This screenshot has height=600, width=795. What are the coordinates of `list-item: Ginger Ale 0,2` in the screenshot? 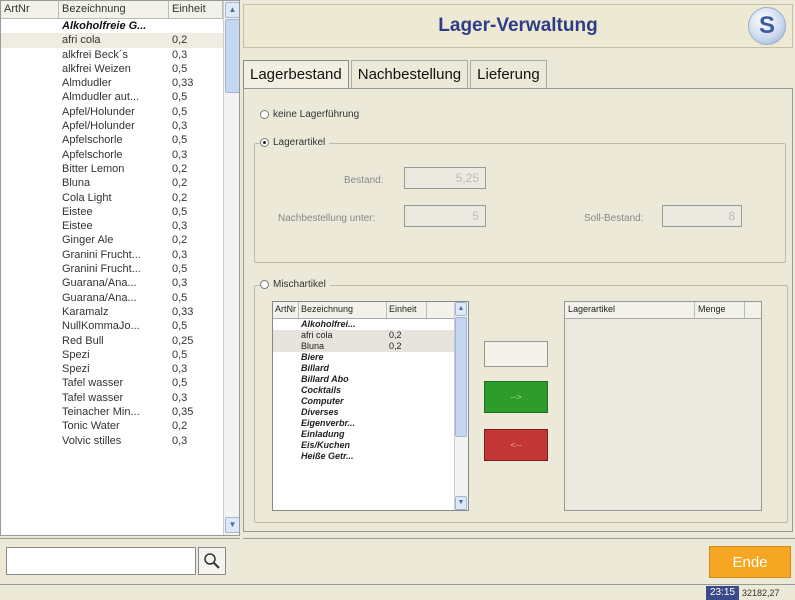 It's located at (112, 240).